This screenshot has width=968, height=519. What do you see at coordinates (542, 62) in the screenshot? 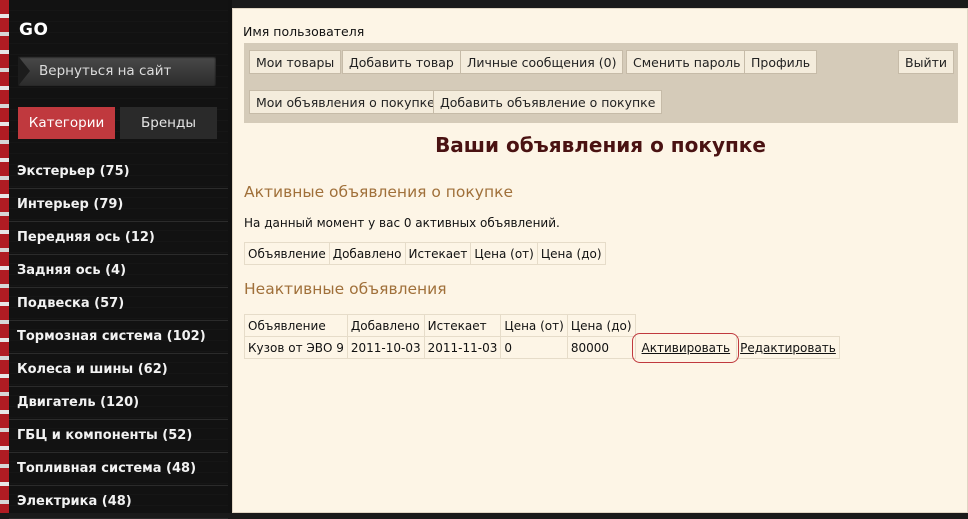
I see `messages-button: Личные сообщения (0)` at bounding box center [542, 62].